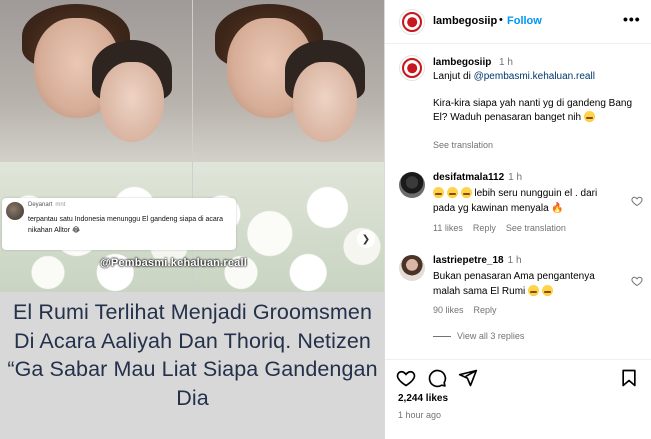 The height and width of the screenshot is (439, 651). Describe the element at coordinates (462, 62) in the screenshot. I see `caption-username: lambegosiip` at that location.